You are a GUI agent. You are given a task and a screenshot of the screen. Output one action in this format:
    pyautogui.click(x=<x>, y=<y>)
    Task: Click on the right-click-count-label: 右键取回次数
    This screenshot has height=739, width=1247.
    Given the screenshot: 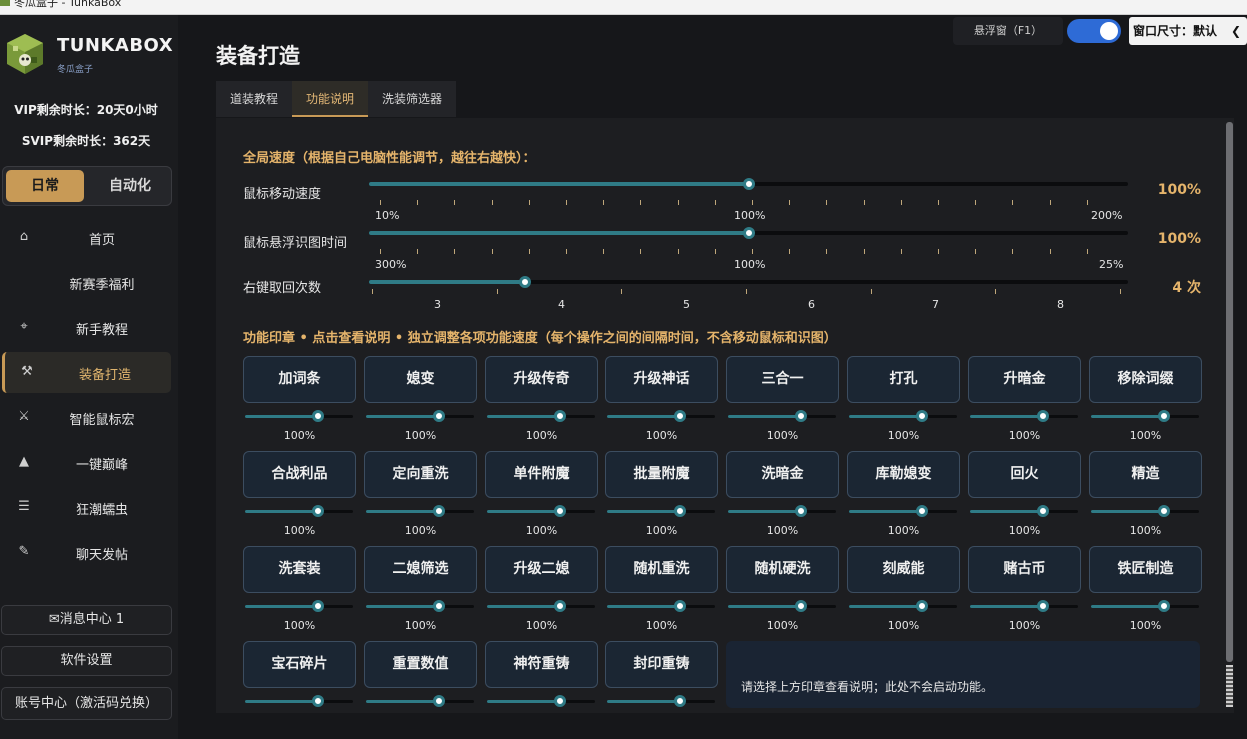 What is the action you would take?
    pyautogui.click(x=282, y=288)
    